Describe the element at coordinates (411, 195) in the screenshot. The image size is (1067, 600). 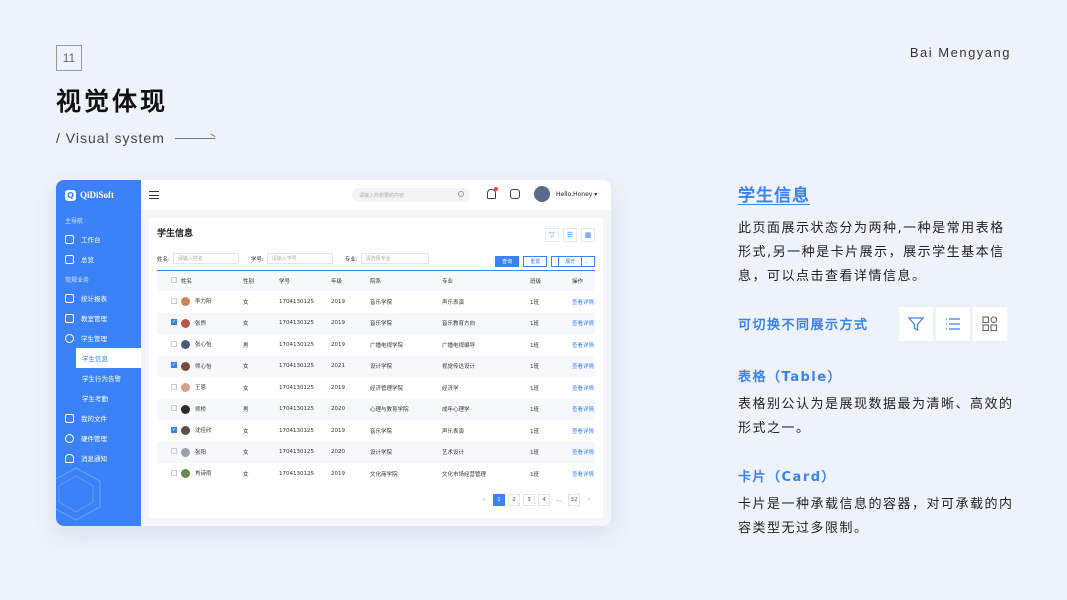
I see `search-input: 请输入你想要的内容` at that location.